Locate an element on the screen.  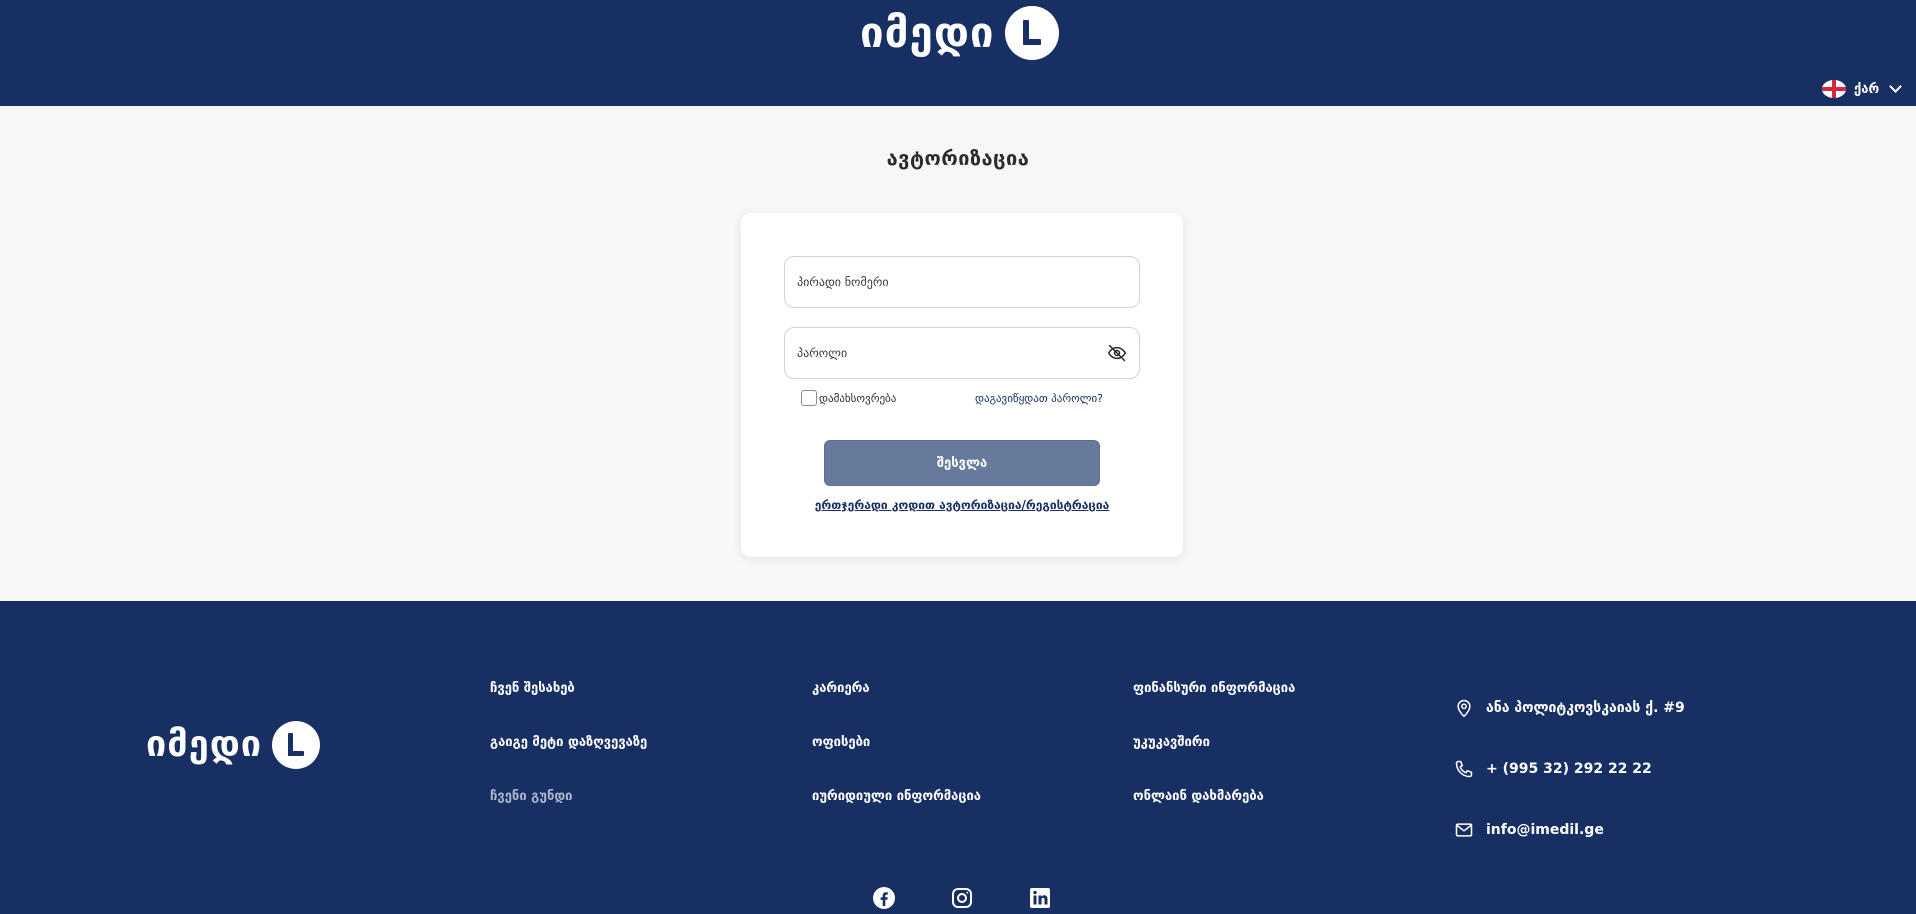
contact-phone: + (995 32) 292 22 22 is located at coordinates (1569, 768).